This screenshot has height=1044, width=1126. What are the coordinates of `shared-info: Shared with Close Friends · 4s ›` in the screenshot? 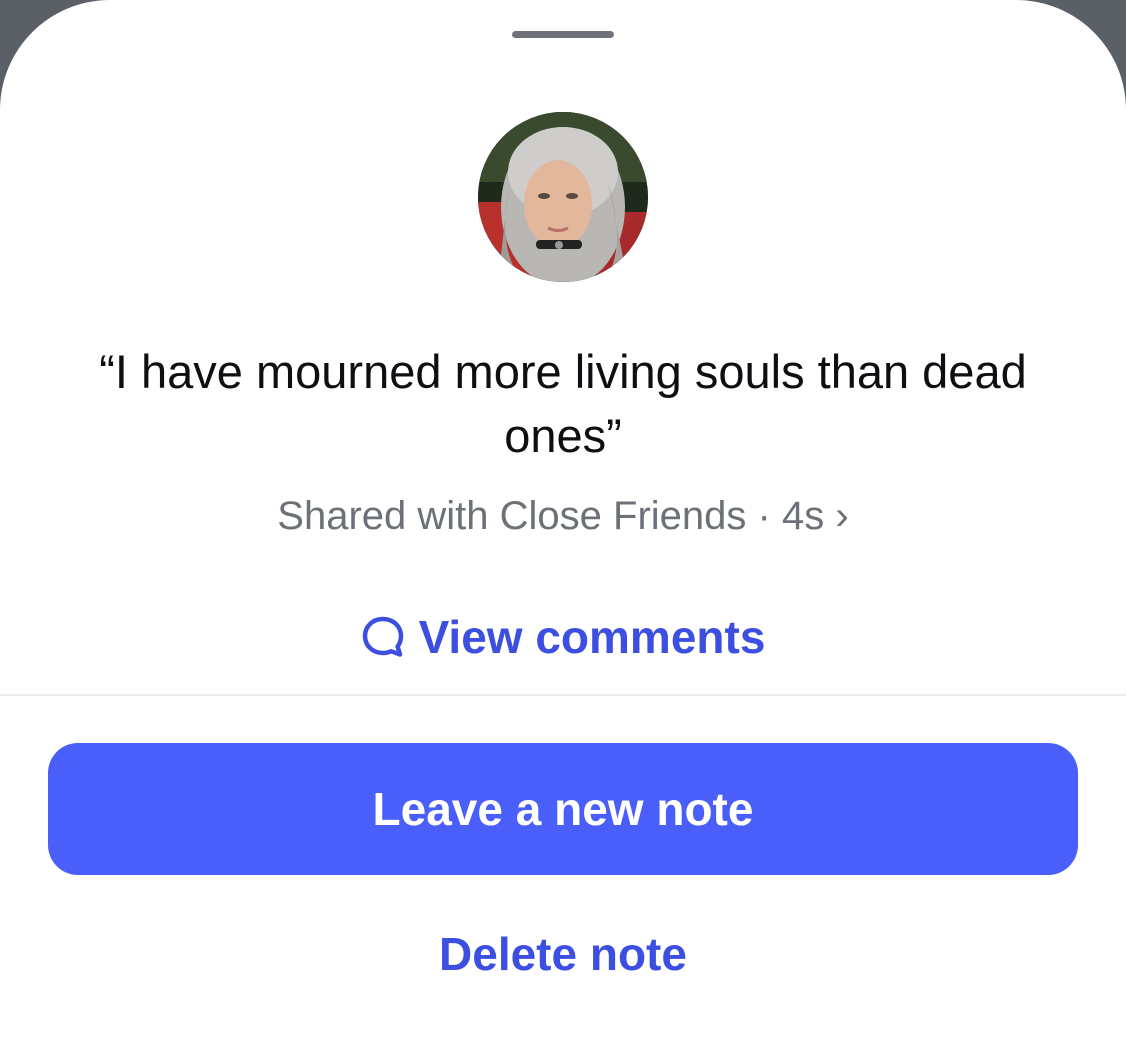 It's located at (563, 516).